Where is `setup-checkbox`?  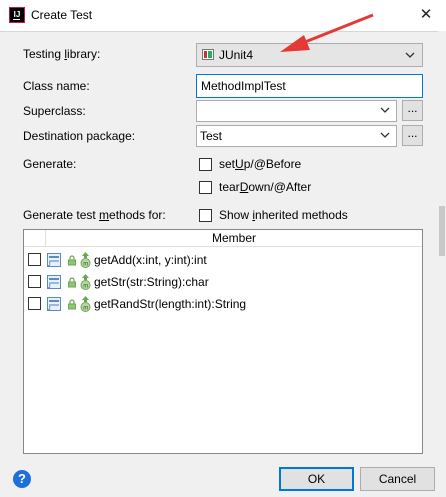
setup-checkbox is located at coordinates (205, 164).